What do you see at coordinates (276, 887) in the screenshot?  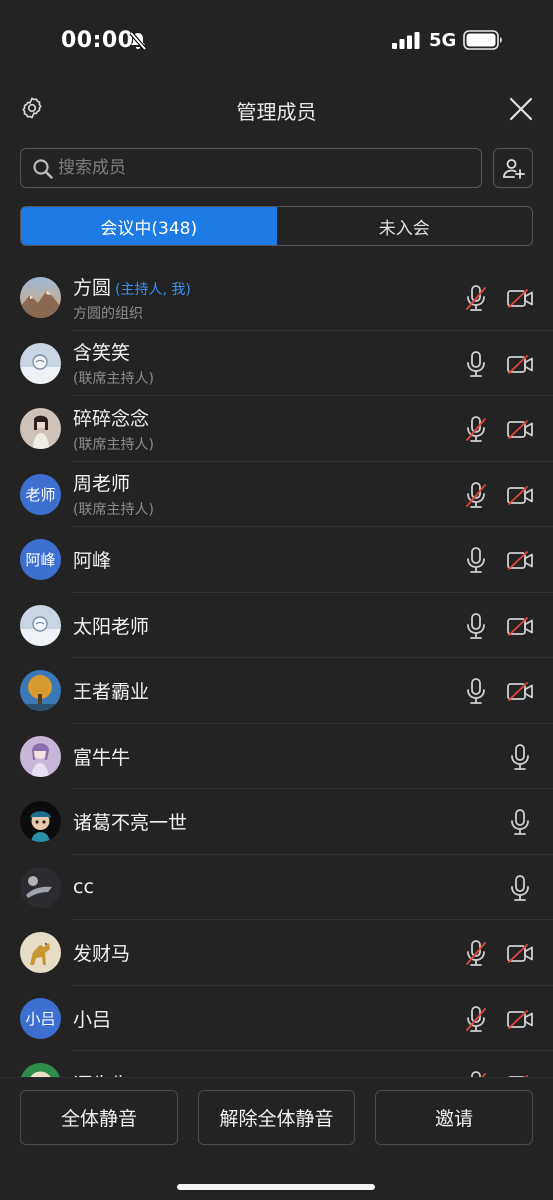 I see `member-row: cc` at bounding box center [276, 887].